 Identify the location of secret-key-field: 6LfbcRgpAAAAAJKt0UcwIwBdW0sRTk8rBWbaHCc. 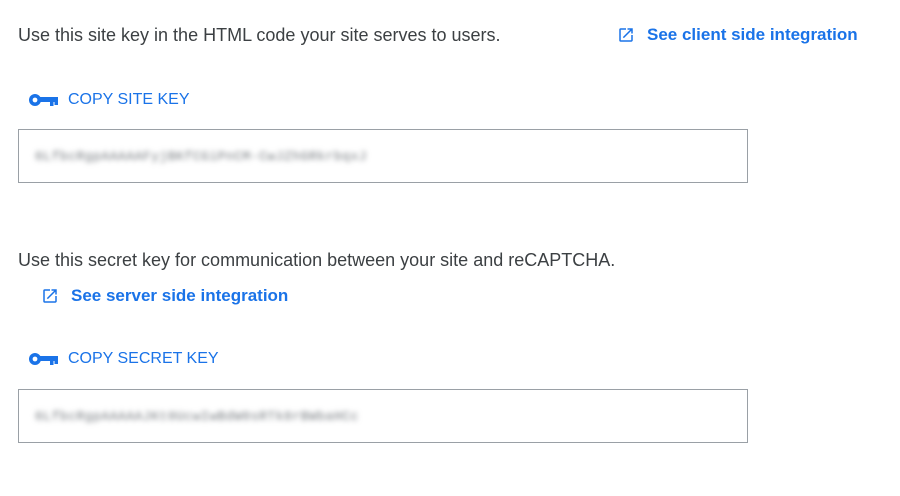
(383, 416).